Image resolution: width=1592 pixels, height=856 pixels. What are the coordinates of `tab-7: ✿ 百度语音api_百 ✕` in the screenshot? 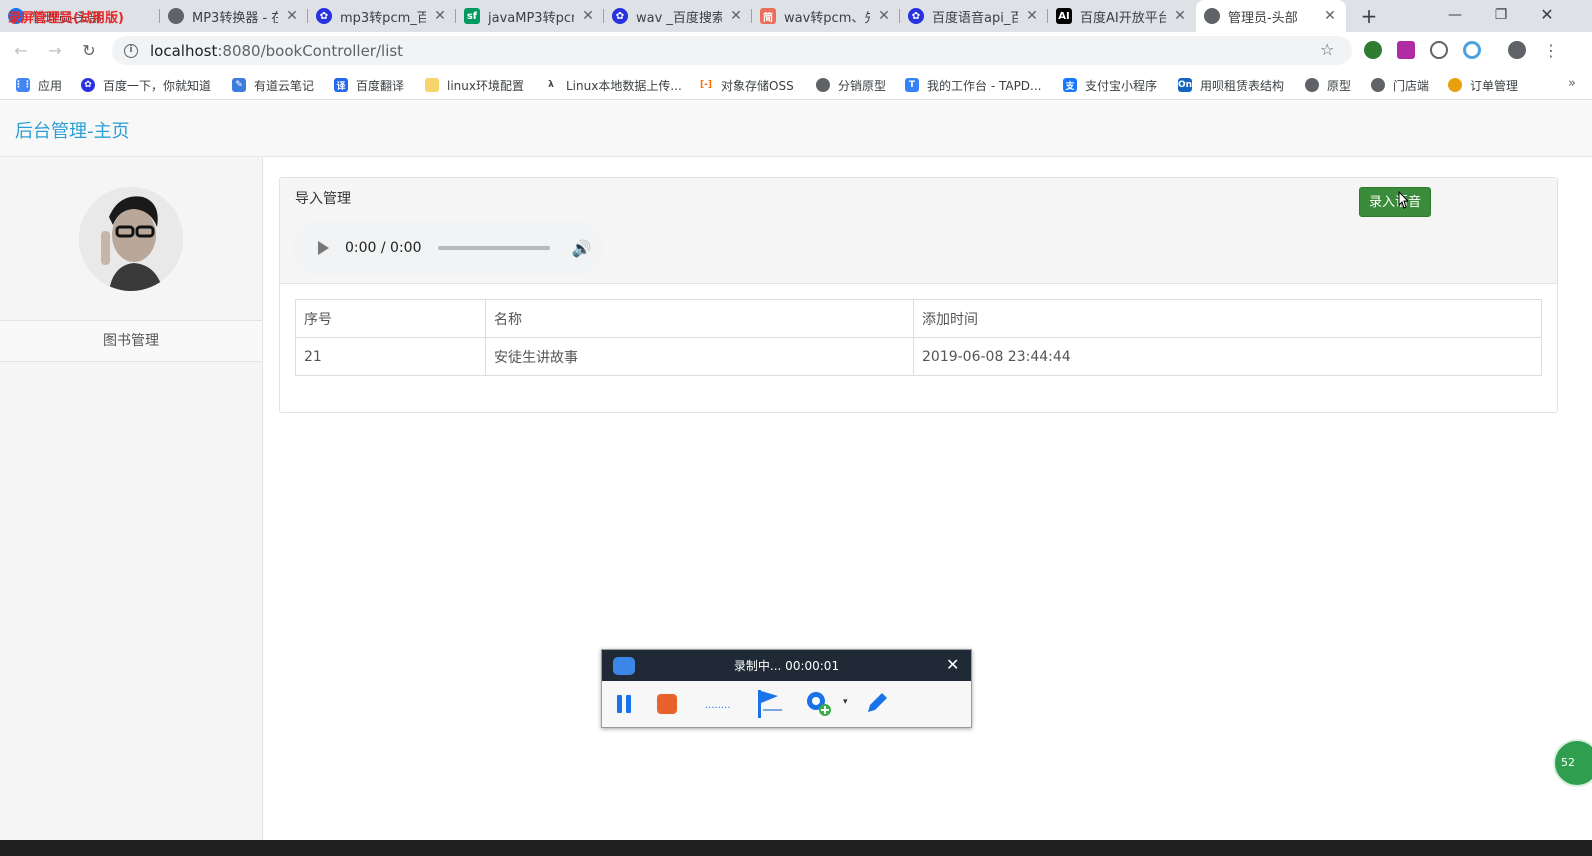 It's located at (974, 16).